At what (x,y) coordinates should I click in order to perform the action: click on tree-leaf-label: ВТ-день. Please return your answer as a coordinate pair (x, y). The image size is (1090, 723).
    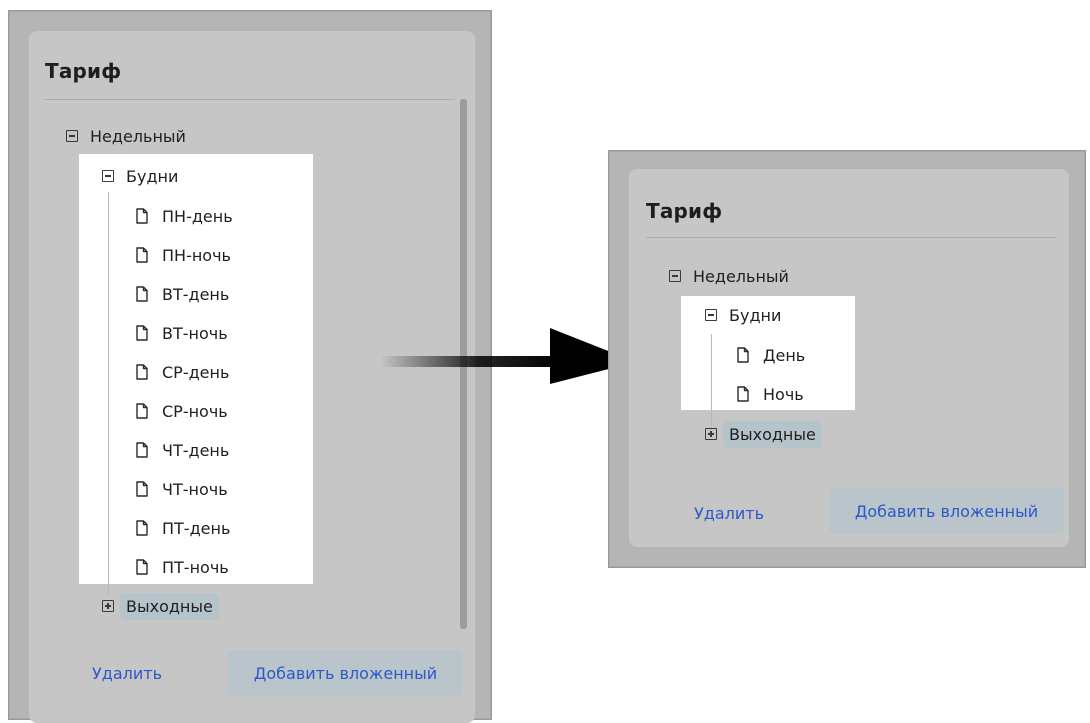
    Looking at the image, I should click on (196, 294).